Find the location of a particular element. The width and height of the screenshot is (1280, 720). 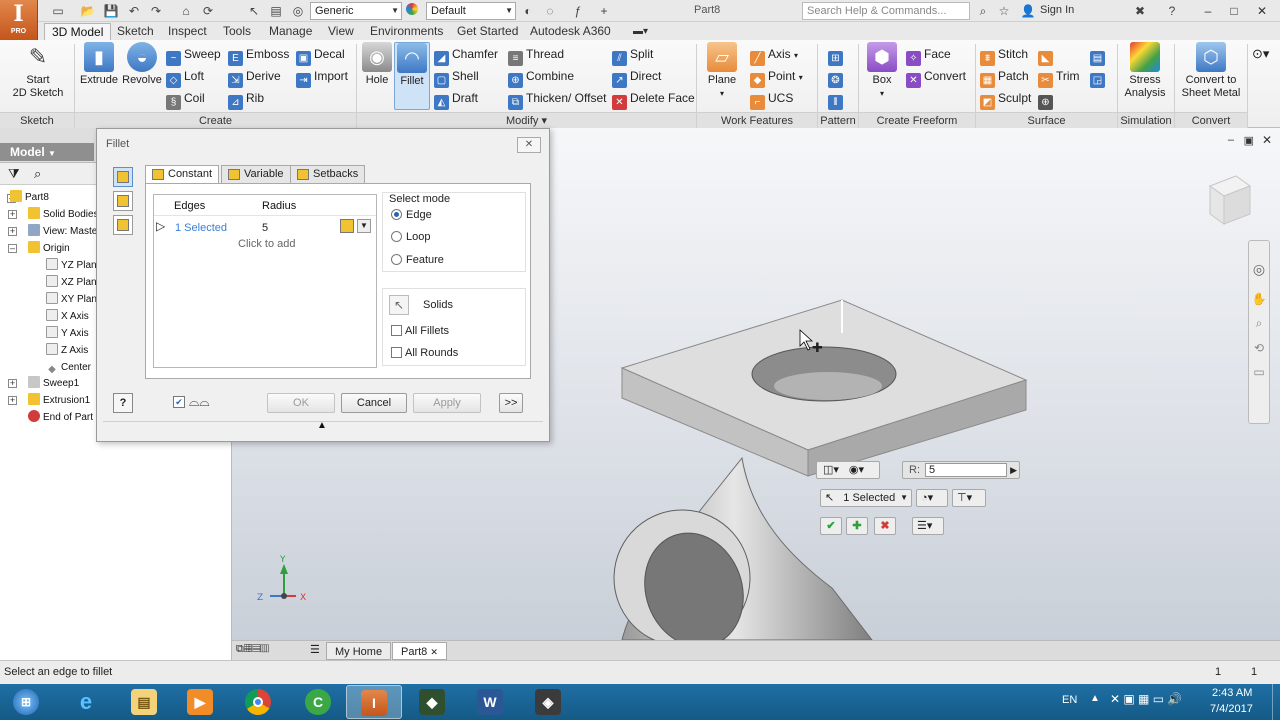

expand-dialog-icon: ▲ is located at coordinates (322, 425).